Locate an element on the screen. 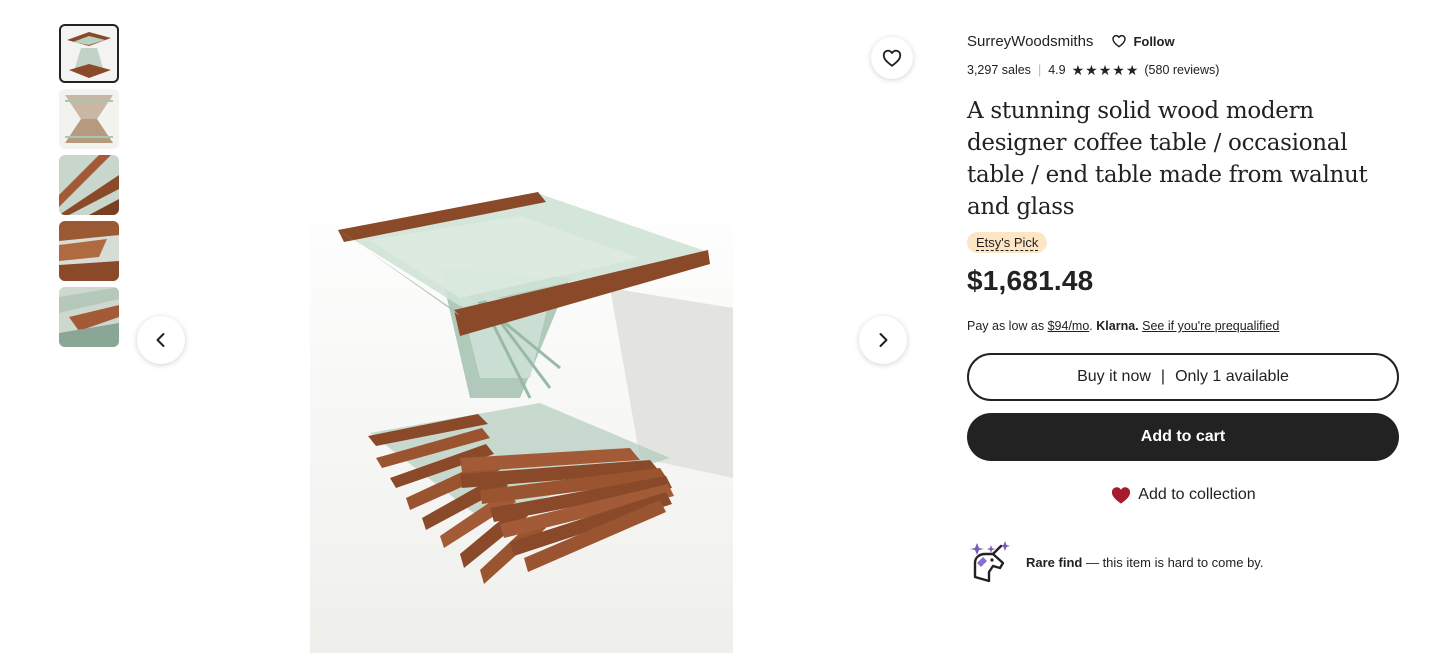  follow-shop-button: Follow is located at coordinates (1143, 41).